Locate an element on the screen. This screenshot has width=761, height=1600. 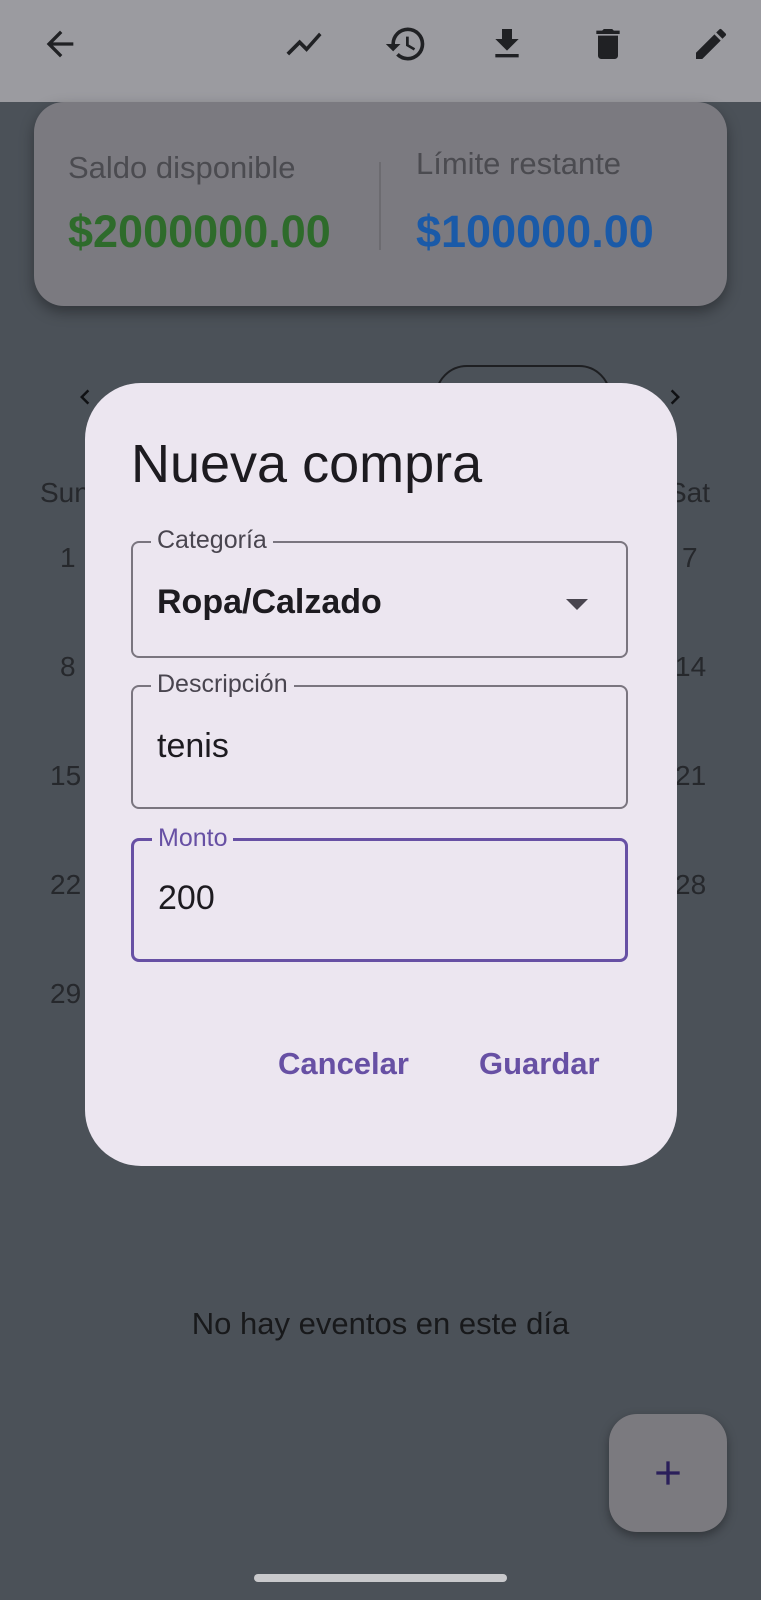
cancel-button: Cancelar is located at coordinates (343, 1064).